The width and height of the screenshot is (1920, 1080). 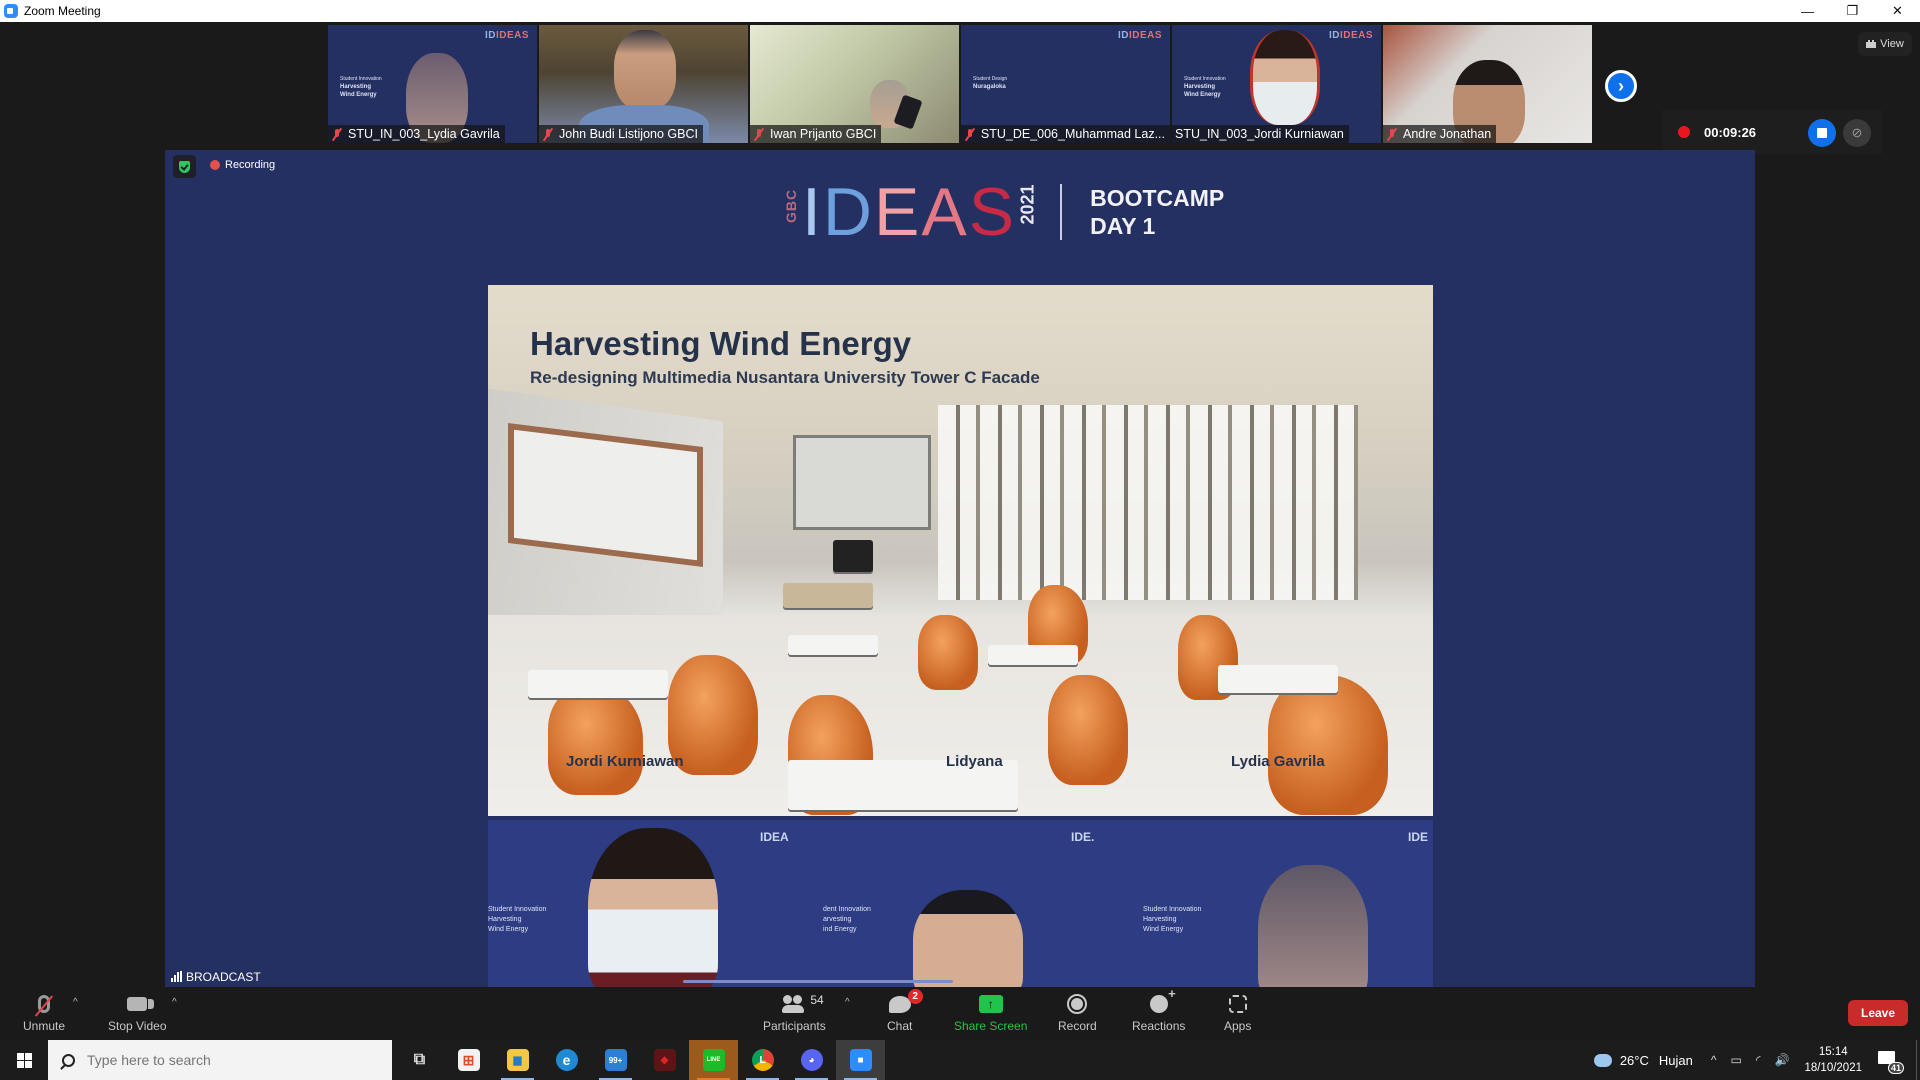 I want to click on clock-time: 15:14, so click(x=1833, y=1052).